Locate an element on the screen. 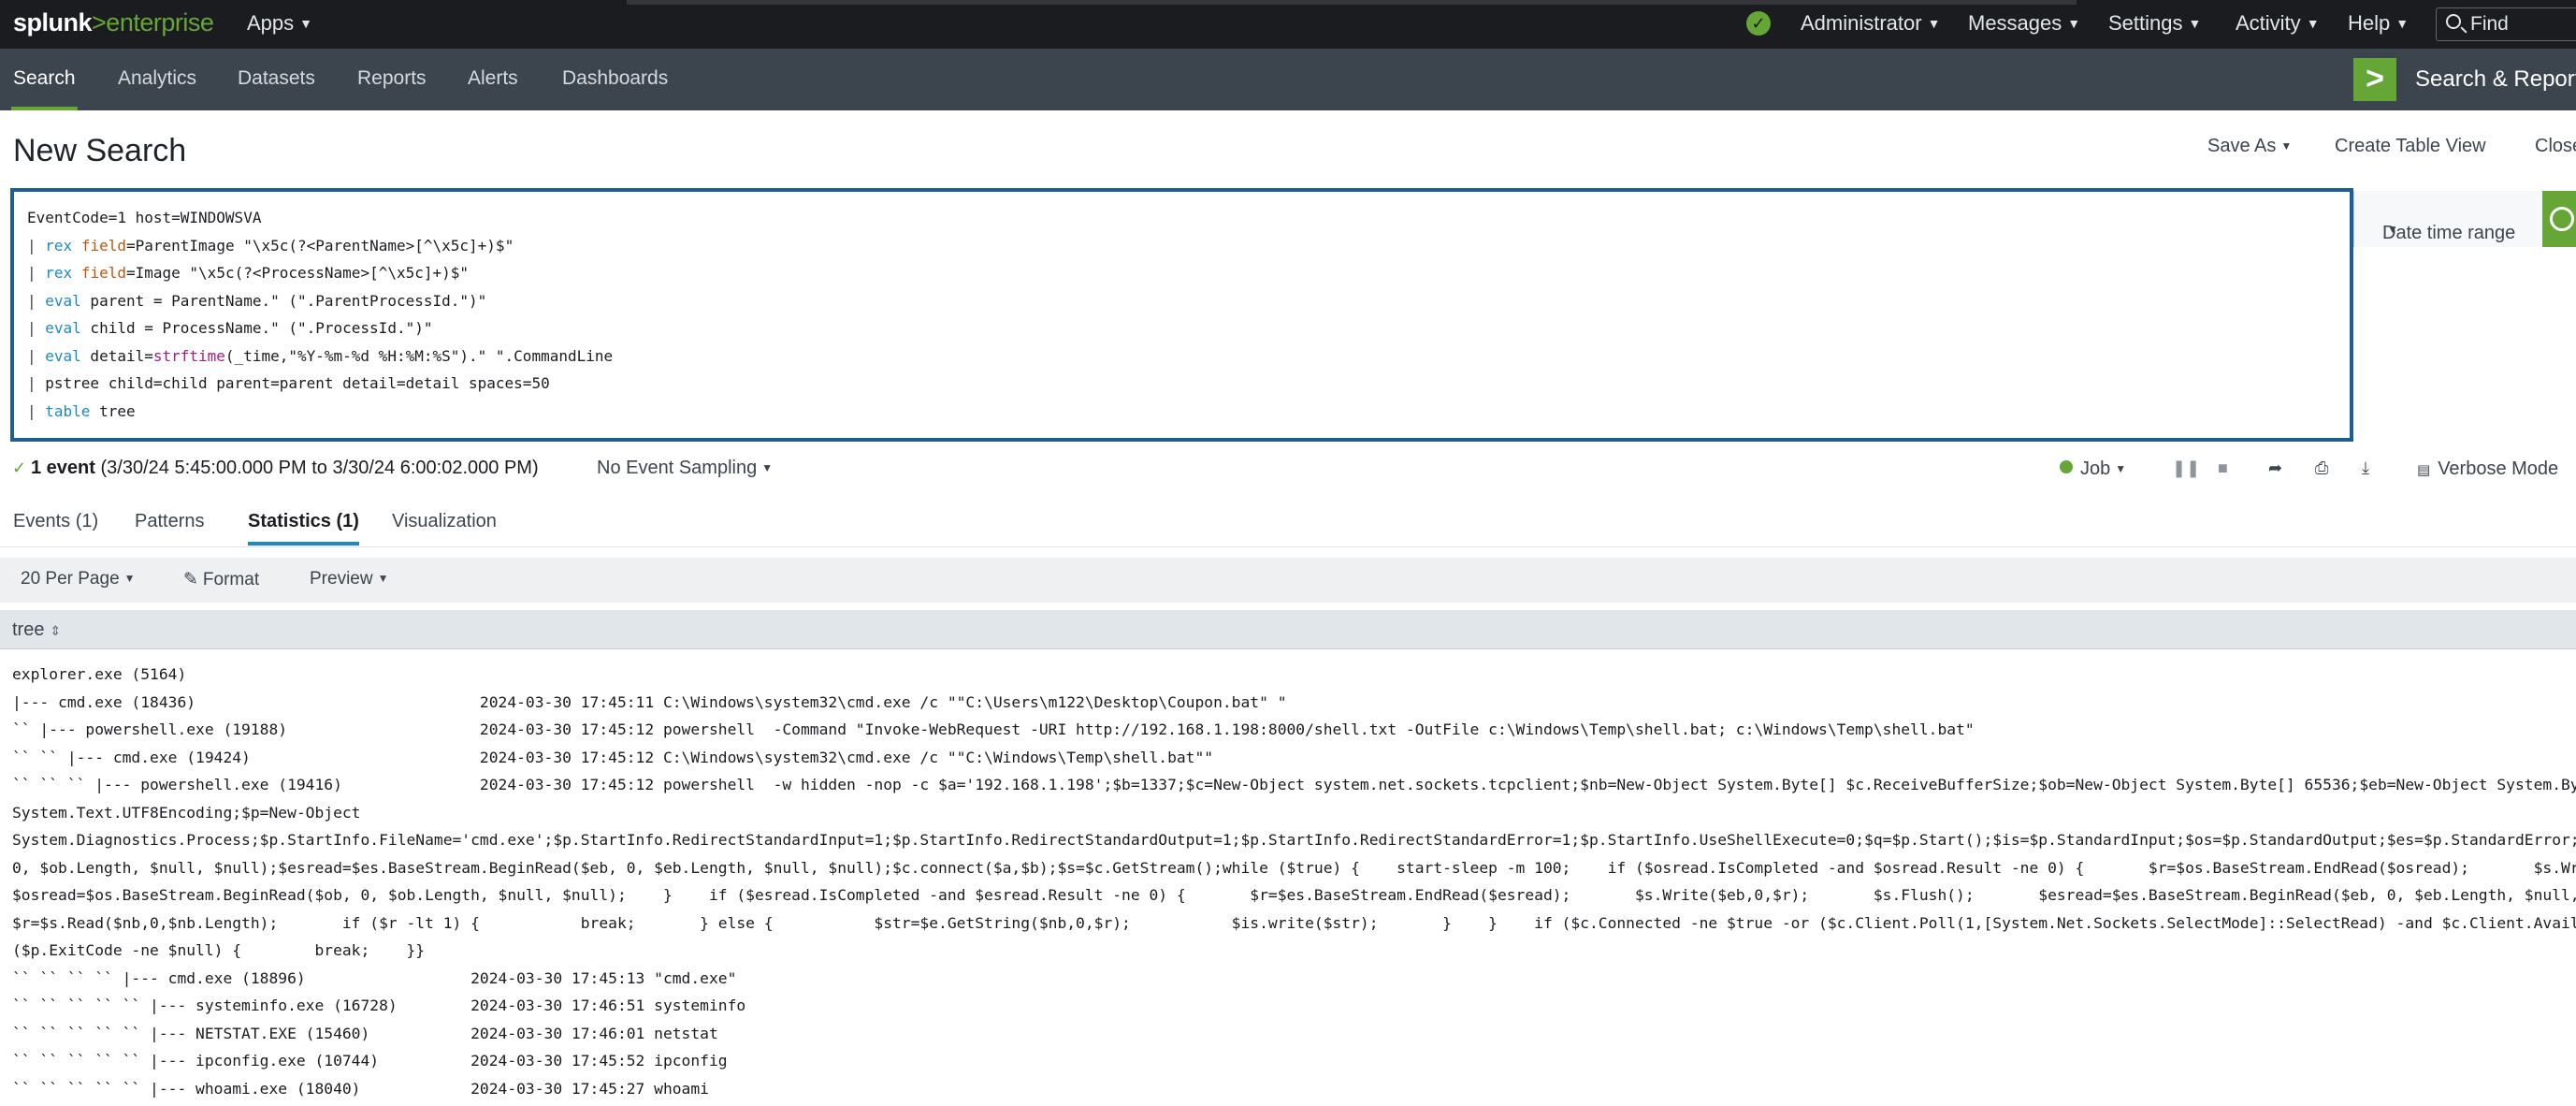  run-search-button is located at coordinates (2559, 219).